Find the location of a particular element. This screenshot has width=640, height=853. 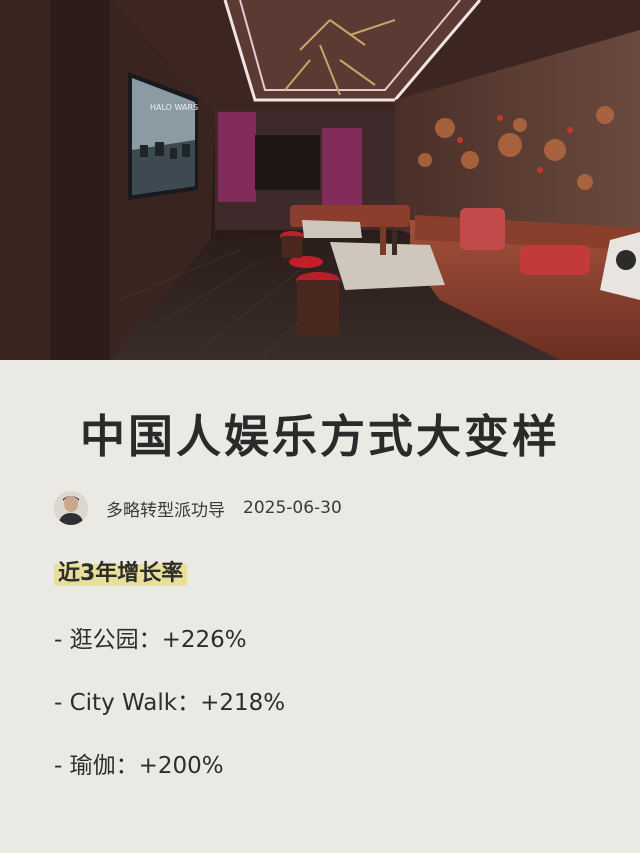

stat-item-citywalk: - City Walk：+218% is located at coordinates (170, 703).